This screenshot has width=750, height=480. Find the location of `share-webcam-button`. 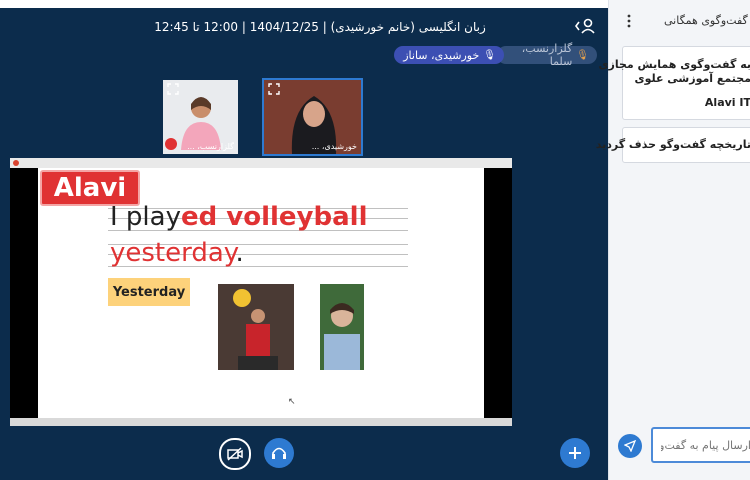

share-webcam-button is located at coordinates (235, 454).